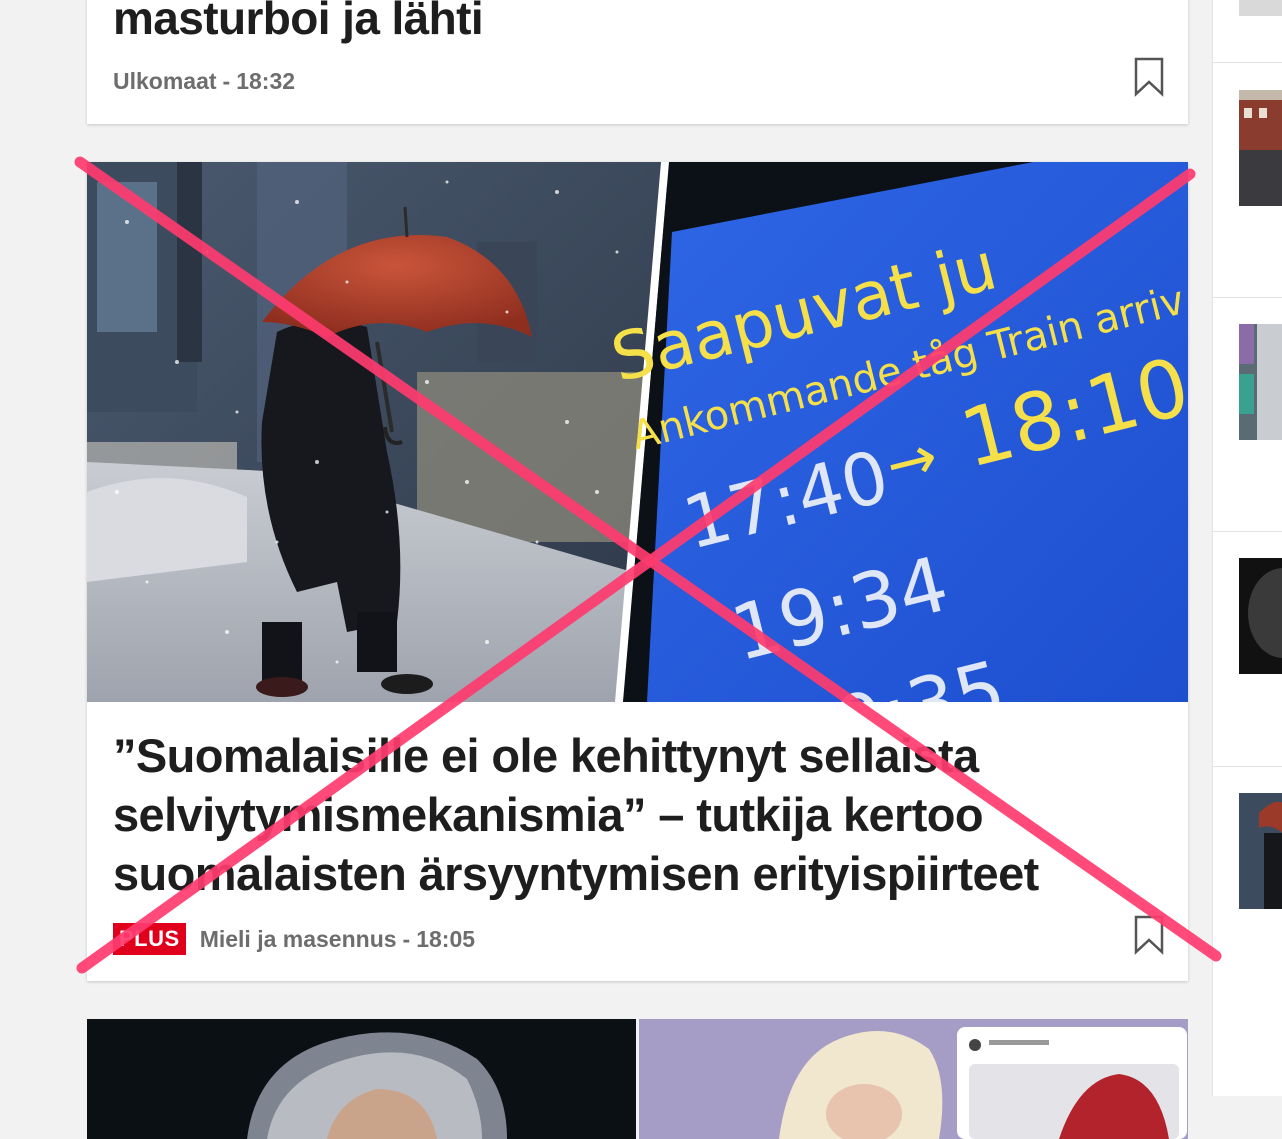  What do you see at coordinates (615, 22) in the screenshot?
I see `article-headline: masturboi ja lähti` at bounding box center [615, 22].